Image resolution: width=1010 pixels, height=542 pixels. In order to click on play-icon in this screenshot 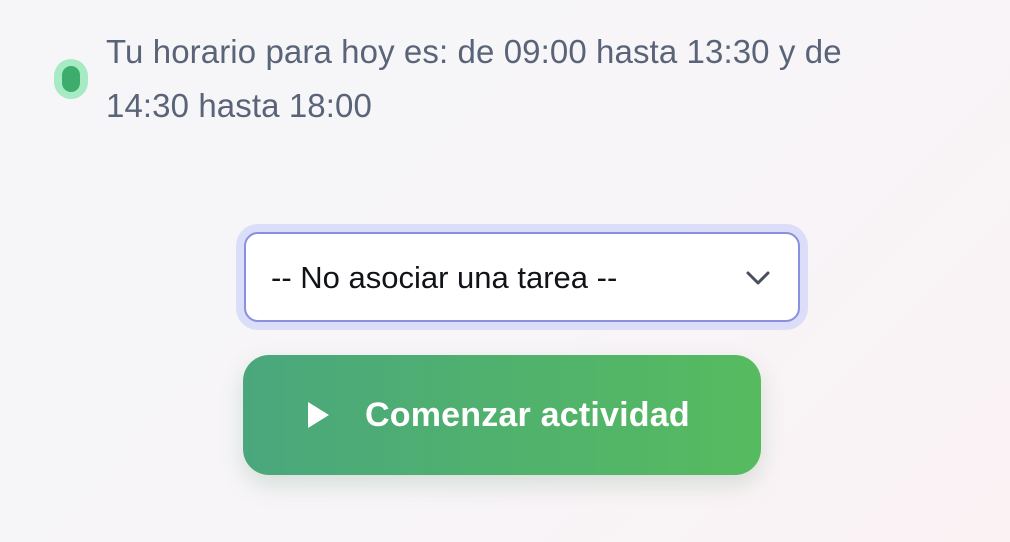, I will do `click(318, 415)`.